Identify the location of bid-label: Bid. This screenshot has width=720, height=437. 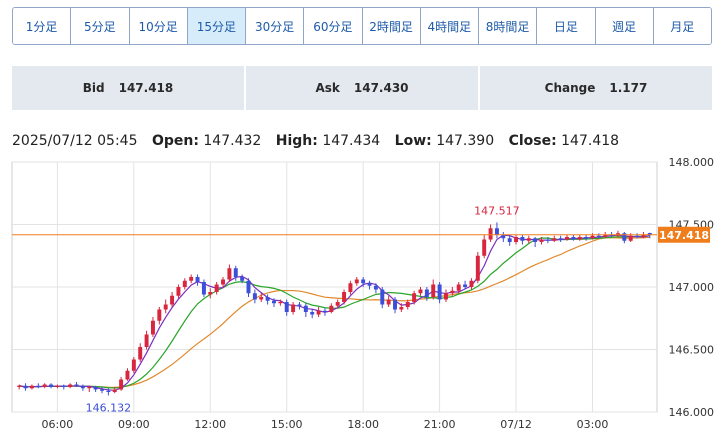
(93, 88).